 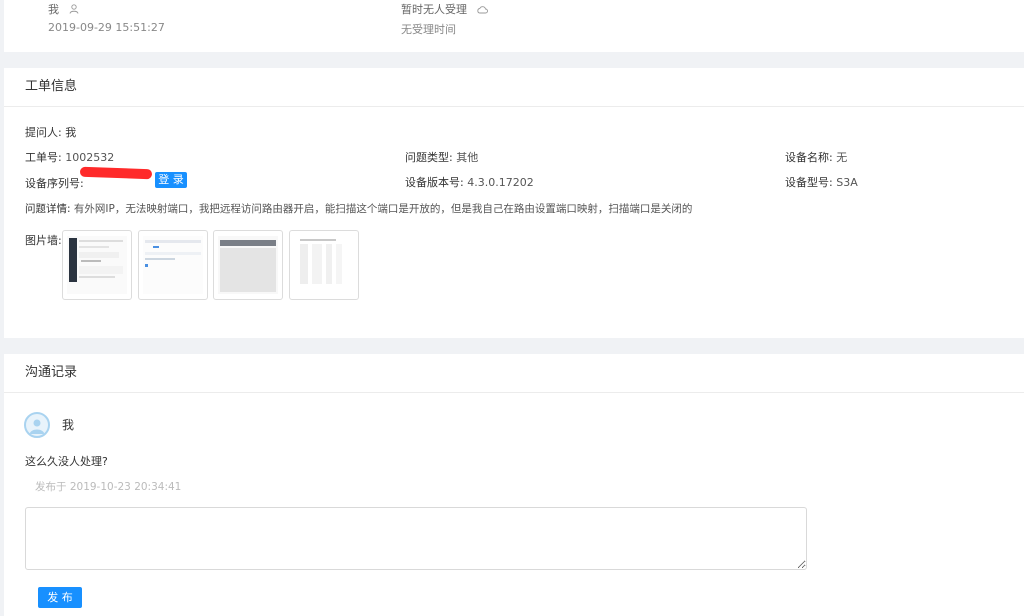 I want to click on handler-status: 暂时无人受理, so click(x=434, y=9).